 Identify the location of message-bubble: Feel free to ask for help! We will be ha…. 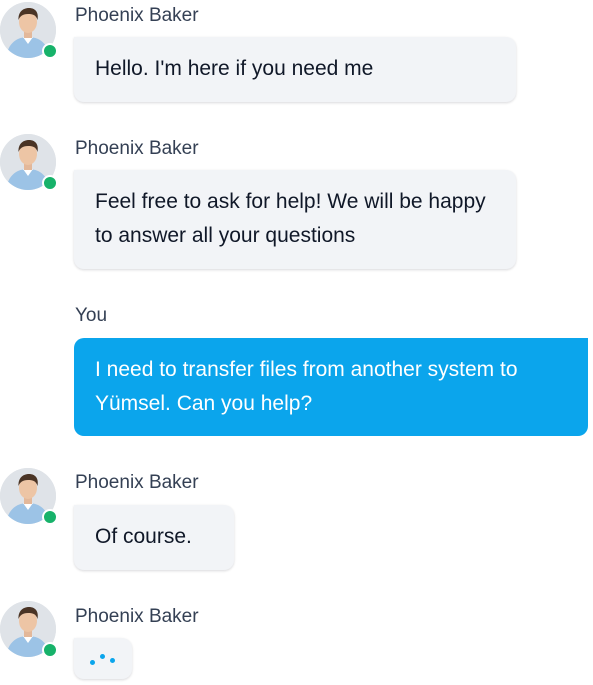
(295, 219).